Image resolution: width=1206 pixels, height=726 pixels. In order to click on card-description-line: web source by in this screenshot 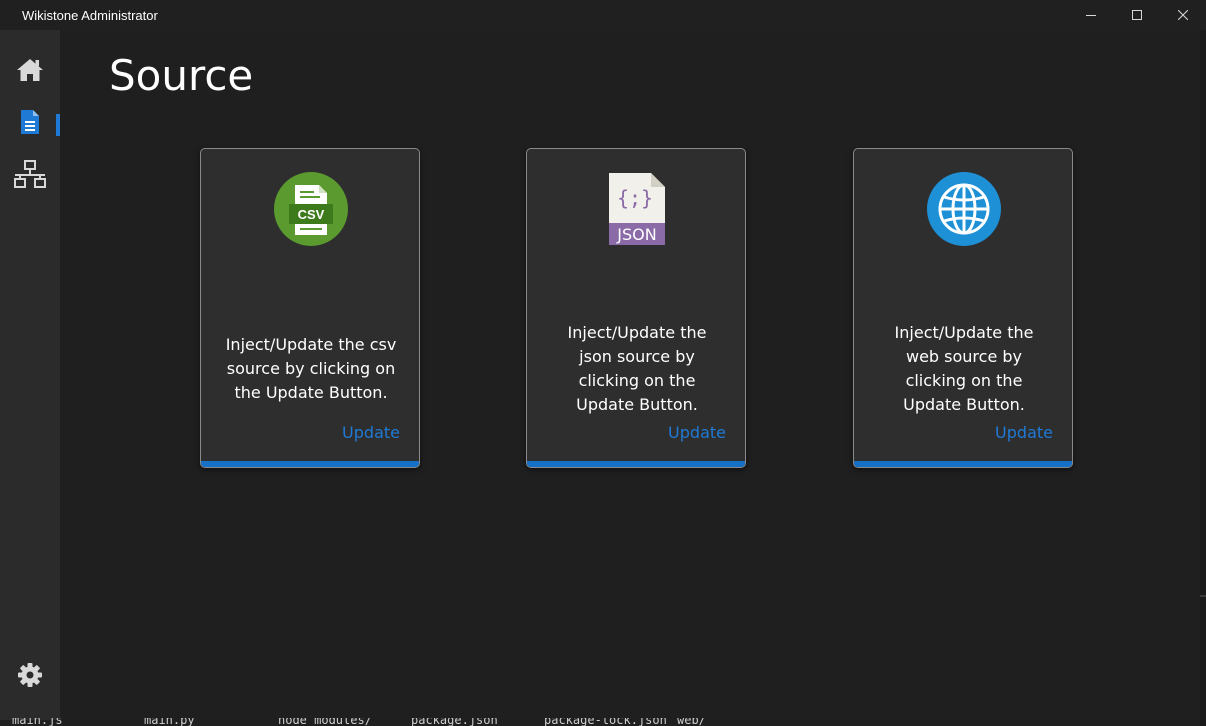, I will do `click(963, 356)`.